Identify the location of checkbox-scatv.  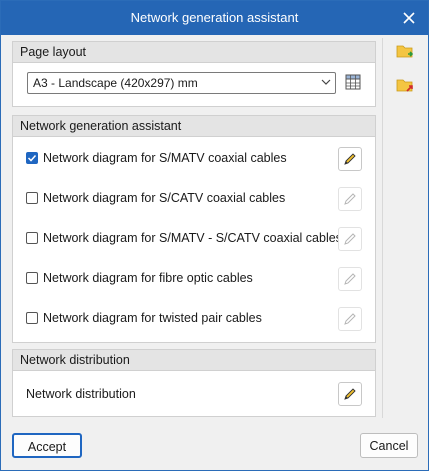
(32, 198).